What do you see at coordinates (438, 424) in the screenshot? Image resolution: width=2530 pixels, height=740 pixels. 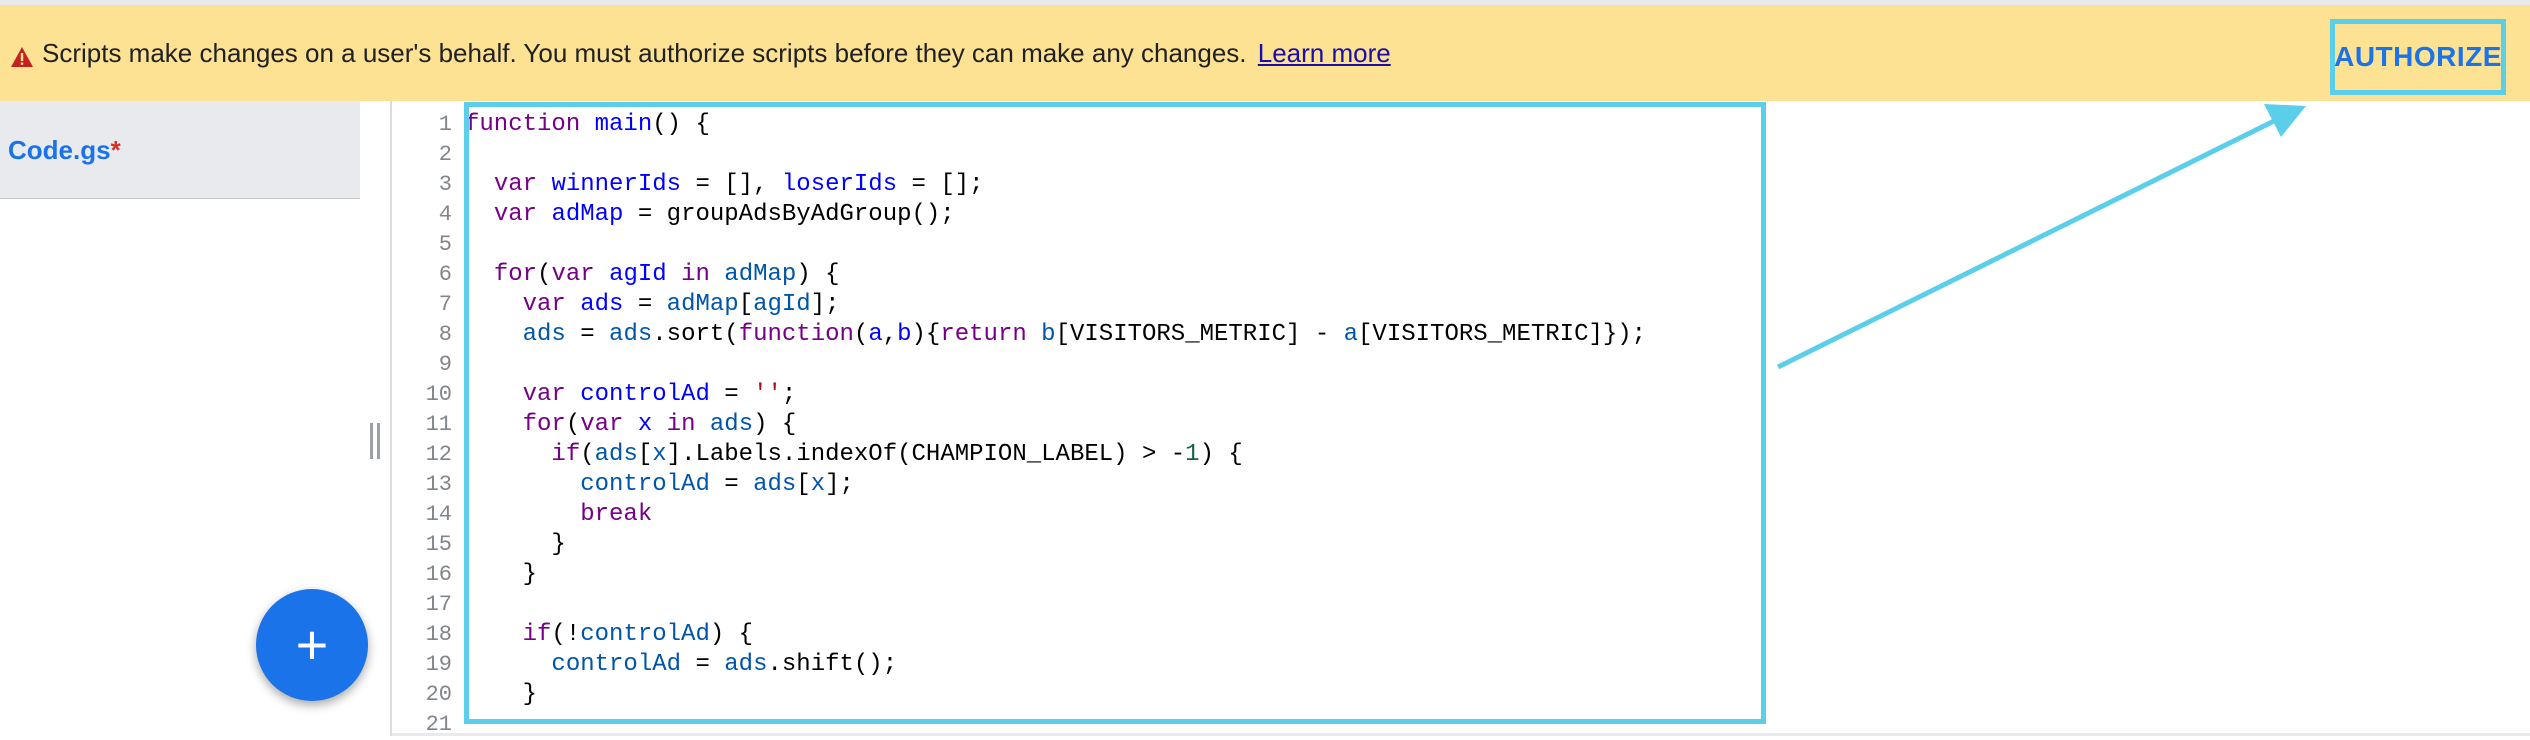 I see `line-number: 11` at bounding box center [438, 424].